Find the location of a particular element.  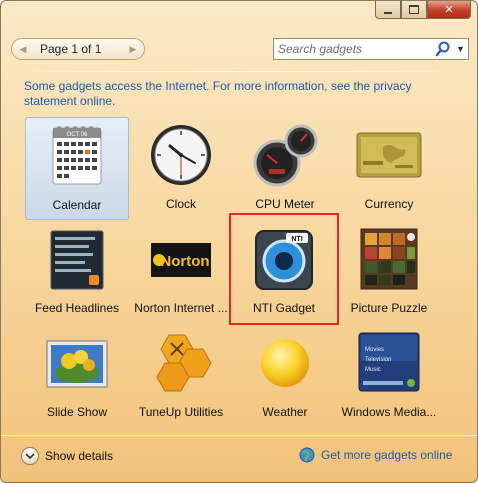

gadget-nti: NTI NTI Gadget is located at coordinates (284, 269).